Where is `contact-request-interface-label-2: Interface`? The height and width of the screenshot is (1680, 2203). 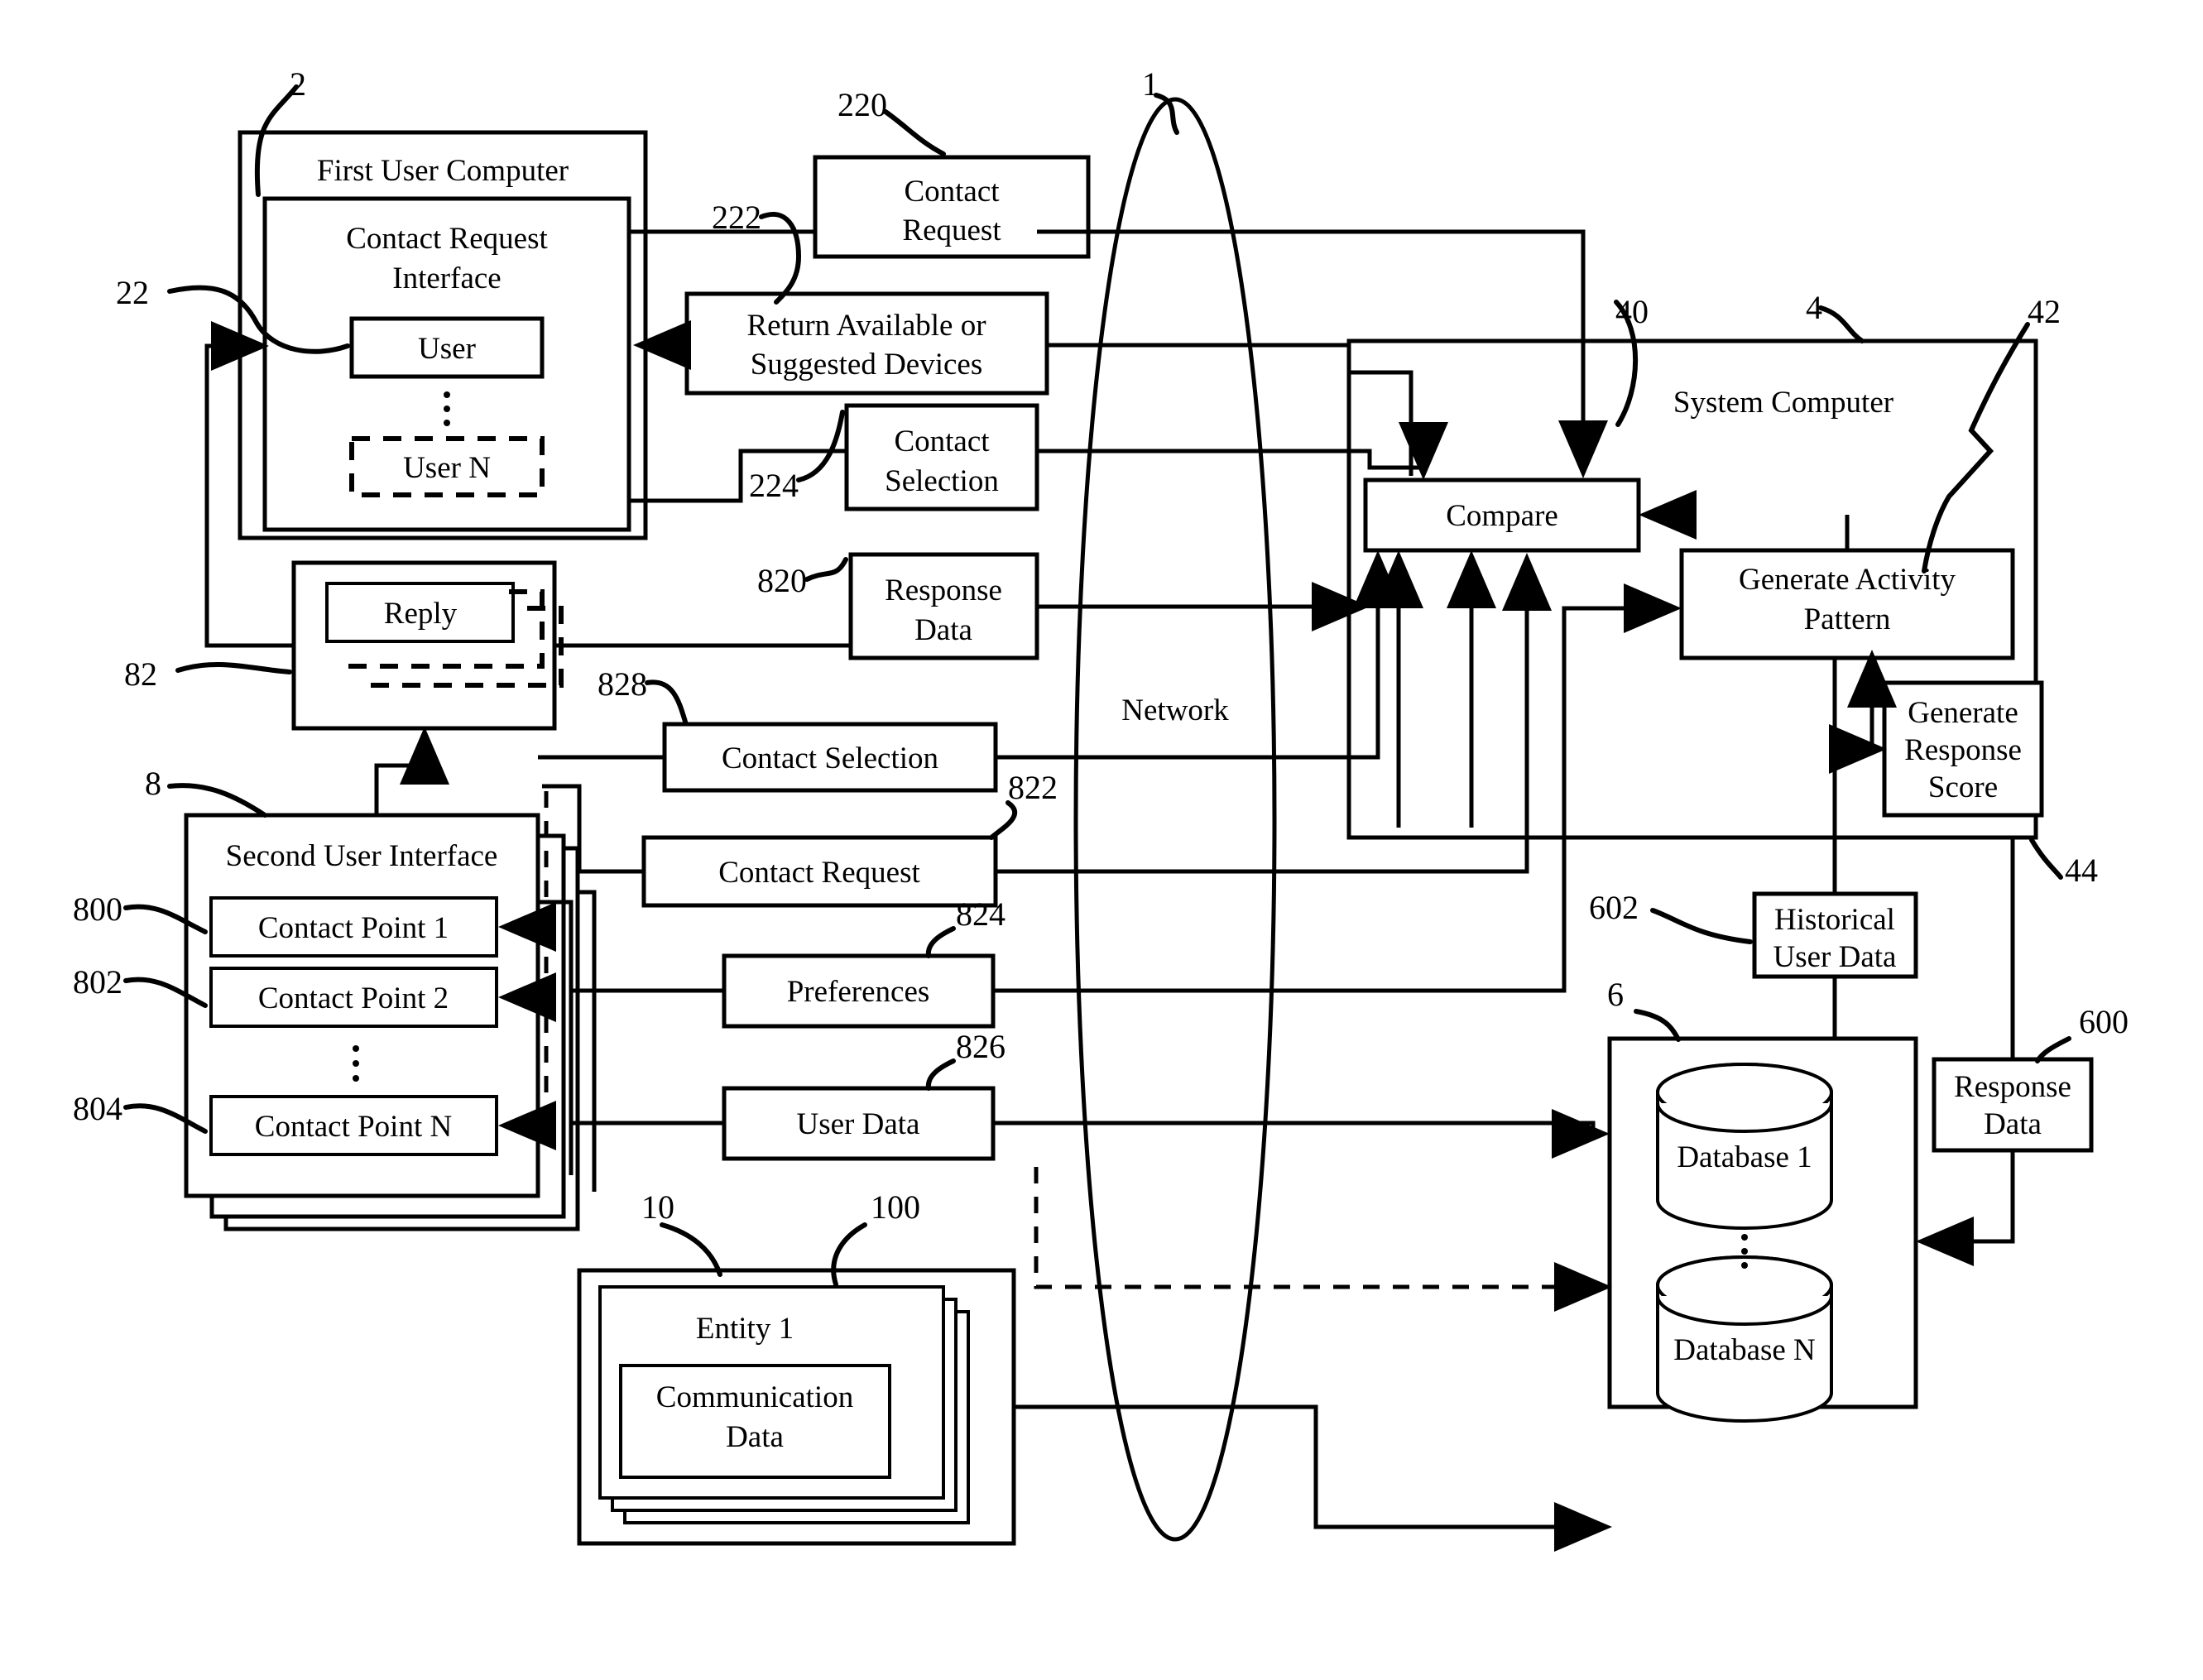 contact-request-interface-label-2: Interface is located at coordinates (447, 278).